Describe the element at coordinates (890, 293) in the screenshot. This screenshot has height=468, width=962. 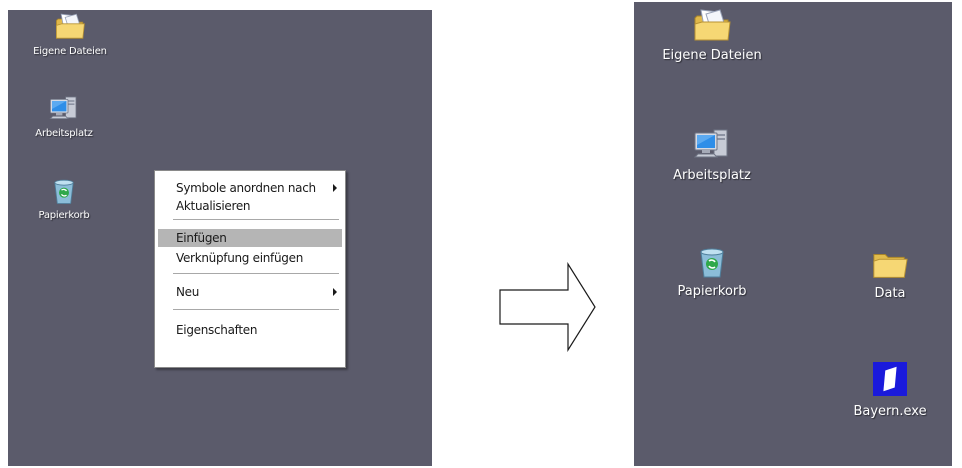
I see `desktop-icon-label: Data` at that location.